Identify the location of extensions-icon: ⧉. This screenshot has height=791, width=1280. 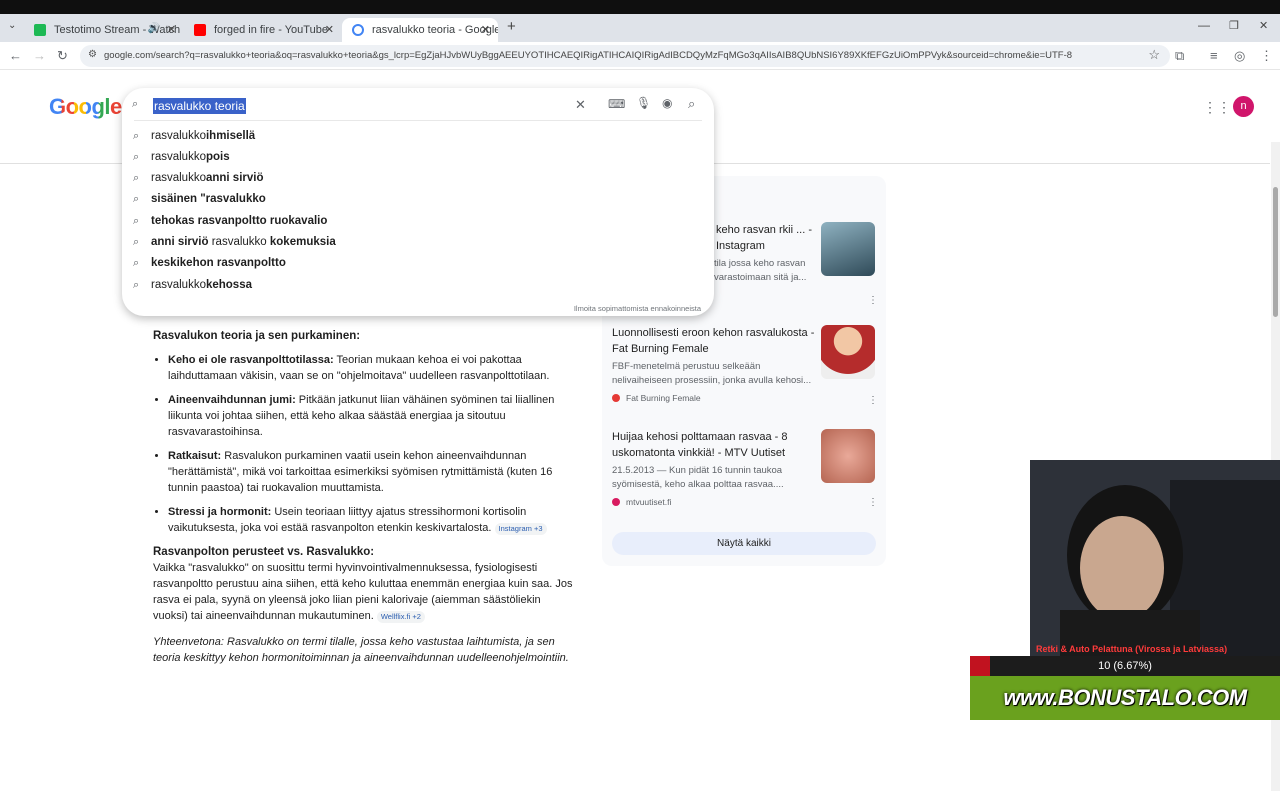
(1179, 56).